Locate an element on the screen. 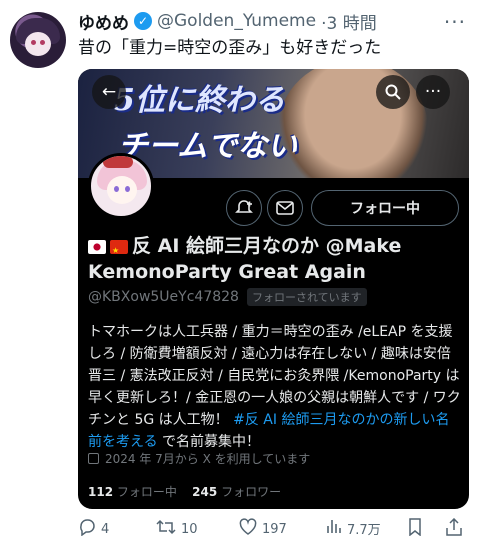 The image size is (480, 556). bookmark-icon is located at coordinates (415, 529).